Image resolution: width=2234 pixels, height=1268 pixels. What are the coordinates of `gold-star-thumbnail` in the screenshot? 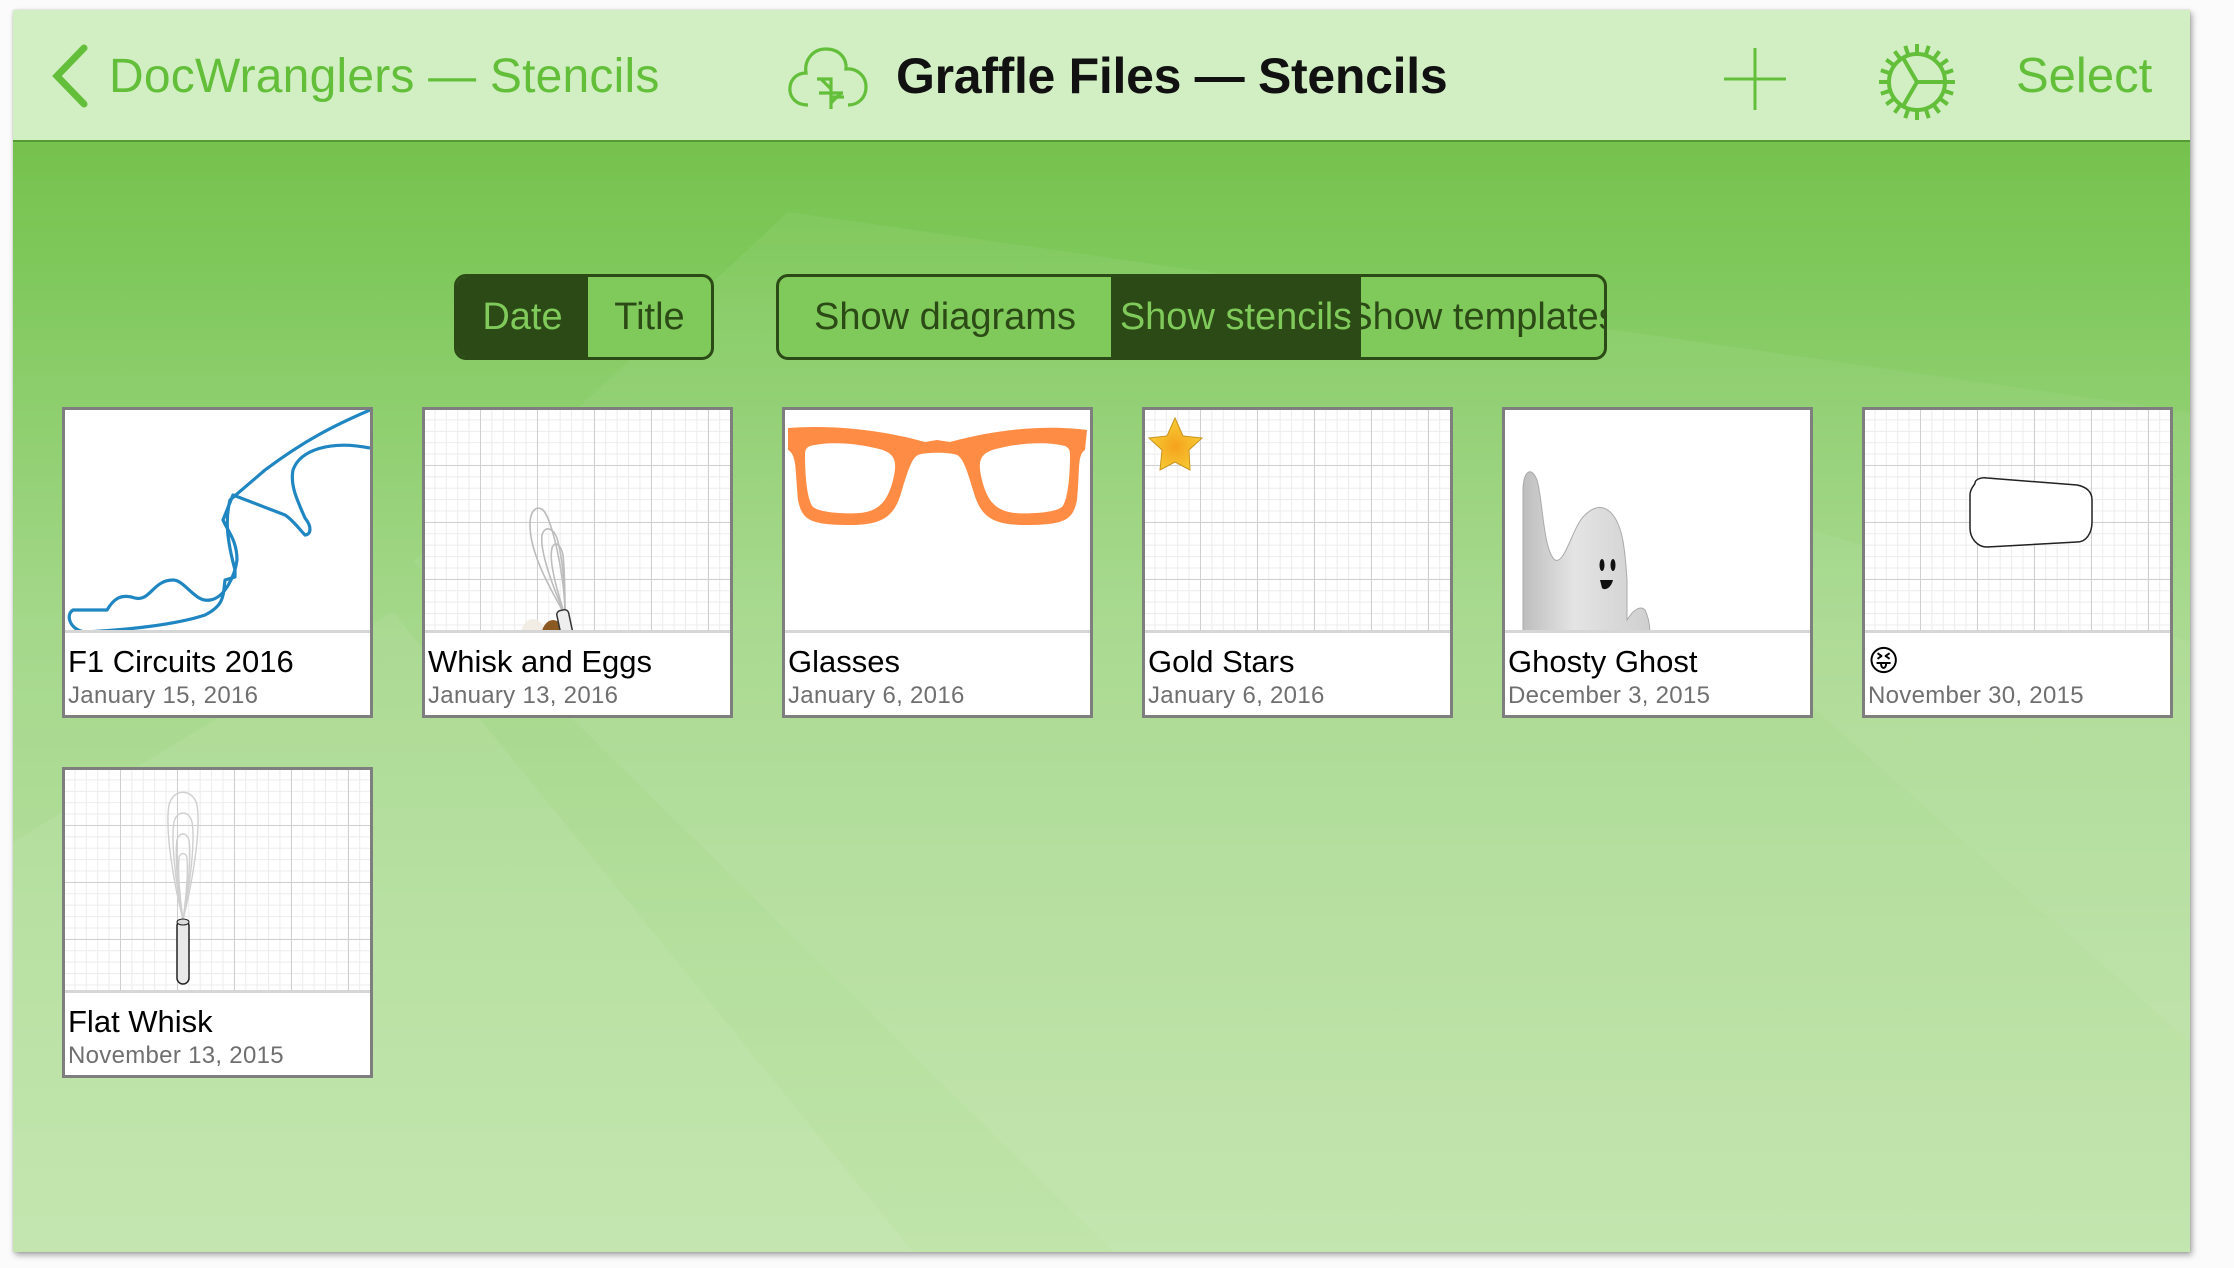 It's located at (1175, 443).